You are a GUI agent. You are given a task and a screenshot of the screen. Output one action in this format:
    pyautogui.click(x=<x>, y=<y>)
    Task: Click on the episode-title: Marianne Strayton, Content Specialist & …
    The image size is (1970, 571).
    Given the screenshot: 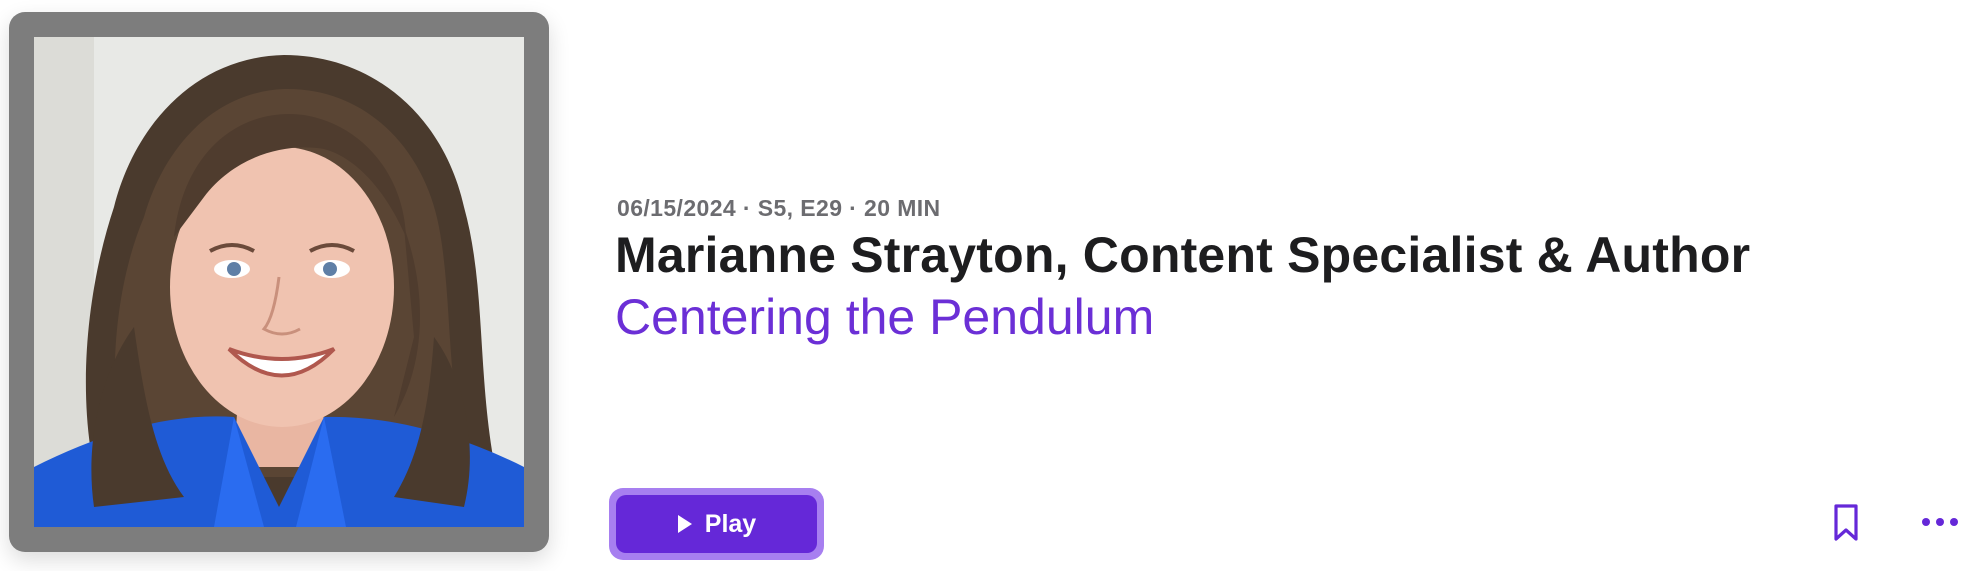 What is the action you would take?
    pyautogui.click(x=1183, y=255)
    